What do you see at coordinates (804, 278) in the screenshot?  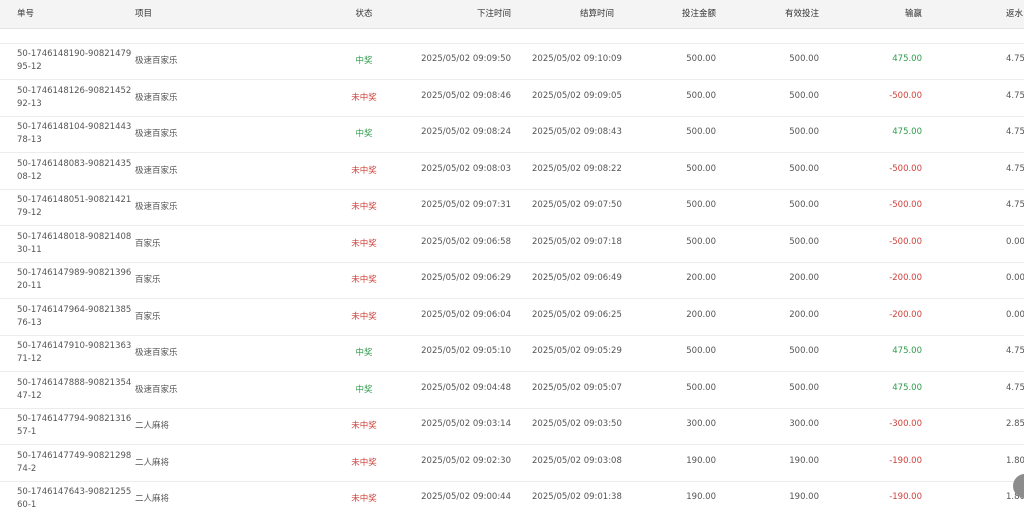 I see `valid-bet: 200.00` at bounding box center [804, 278].